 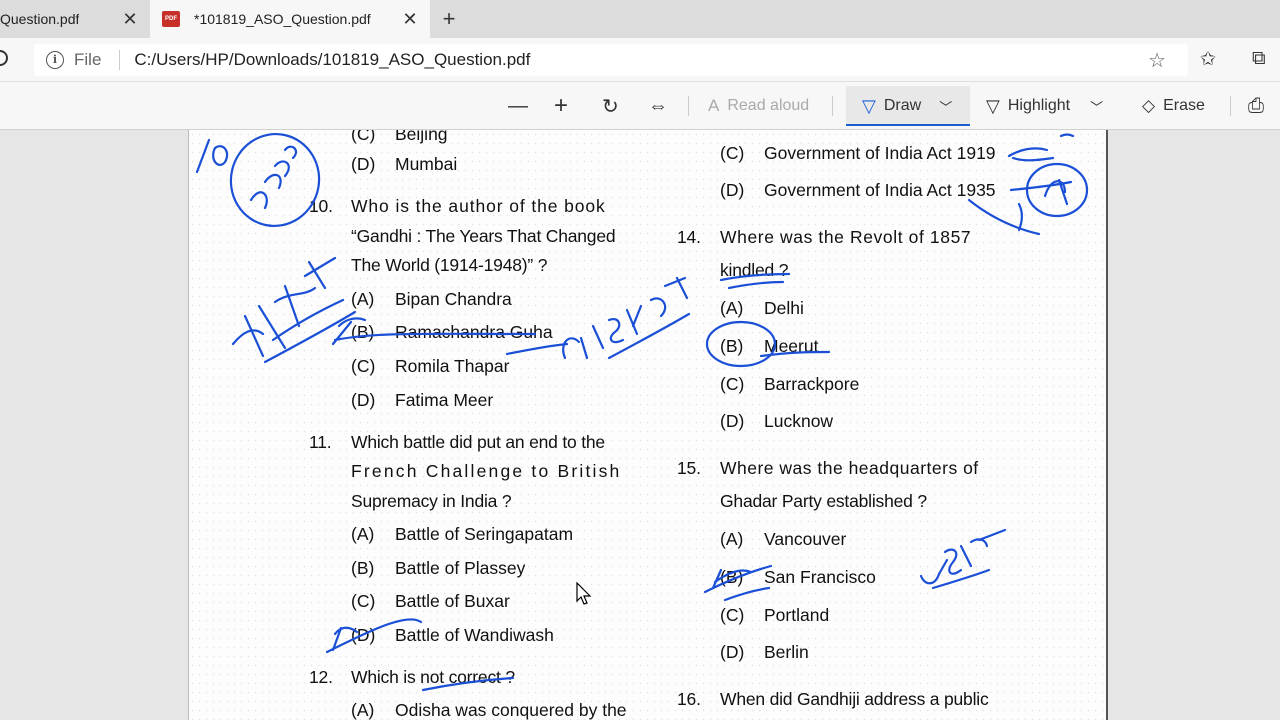 What do you see at coordinates (449, 19) in the screenshot?
I see `new-tab-icon: +` at bounding box center [449, 19].